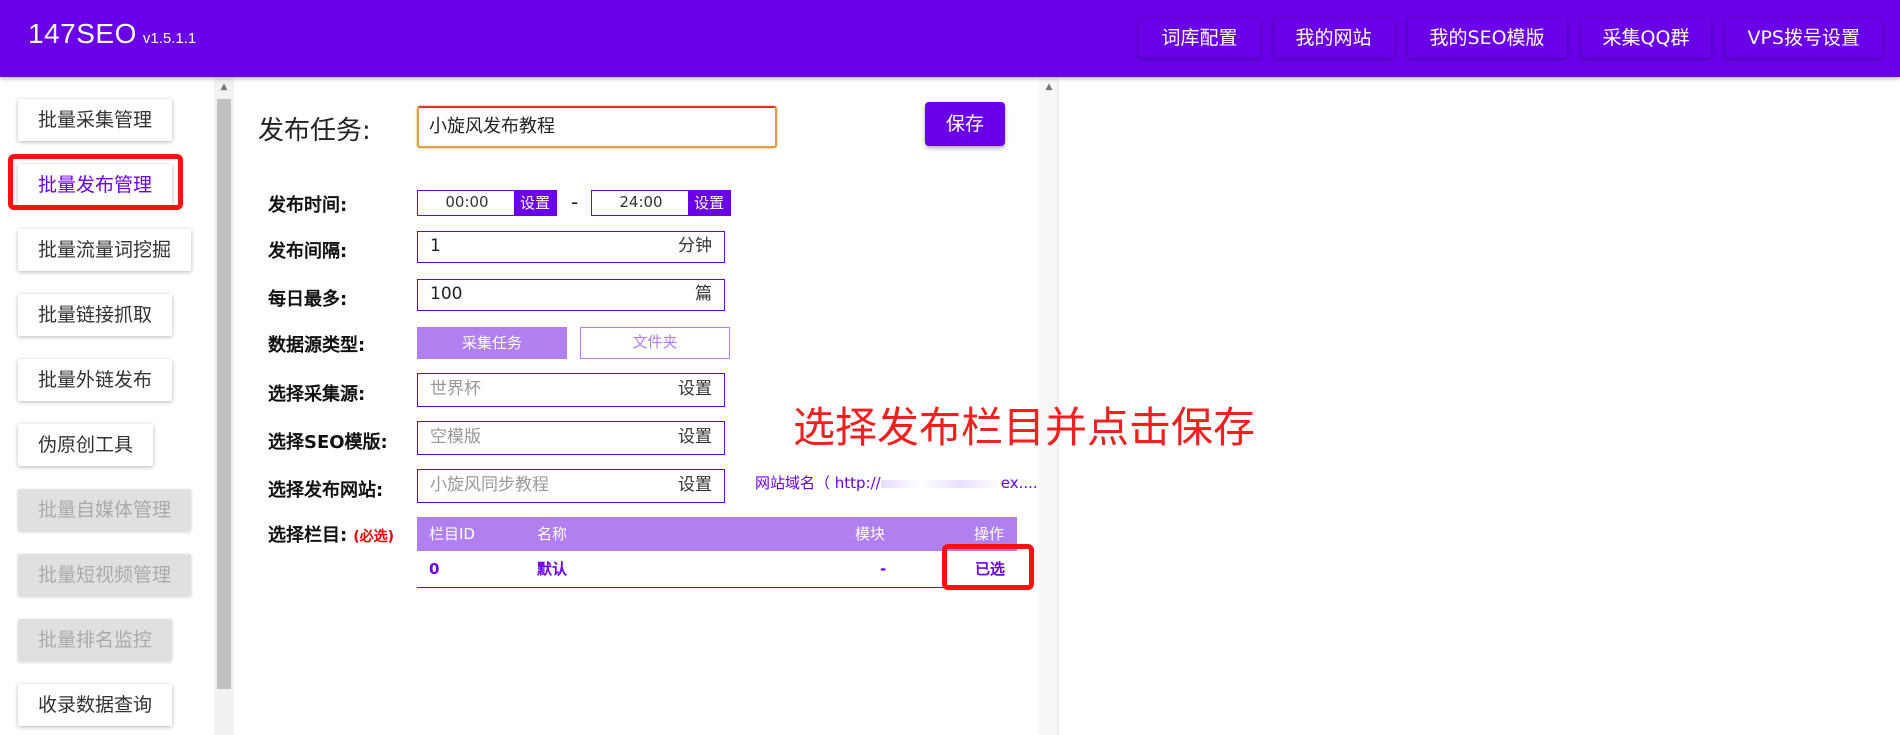 Image resolution: width=1900 pixels, height=735 pixels. I want to click on col-header-name: 名称, so click(552, 534).